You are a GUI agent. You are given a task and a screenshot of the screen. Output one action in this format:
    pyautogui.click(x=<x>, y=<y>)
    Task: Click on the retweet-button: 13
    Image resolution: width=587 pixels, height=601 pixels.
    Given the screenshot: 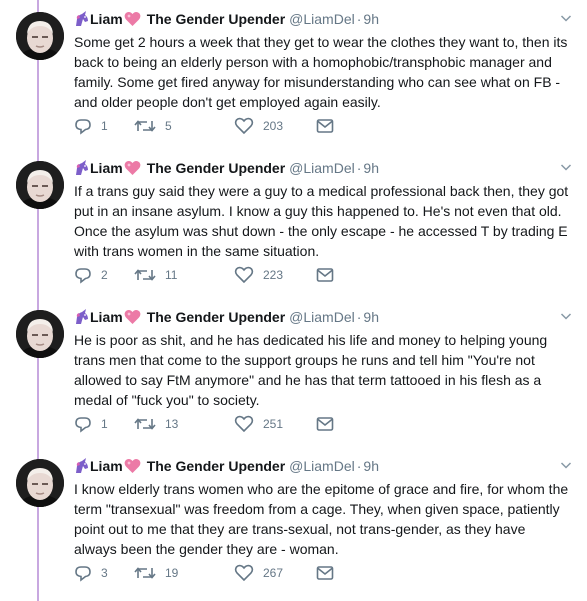 What is the action you would take?
    pyautogui.click(x=156, y=424)
    